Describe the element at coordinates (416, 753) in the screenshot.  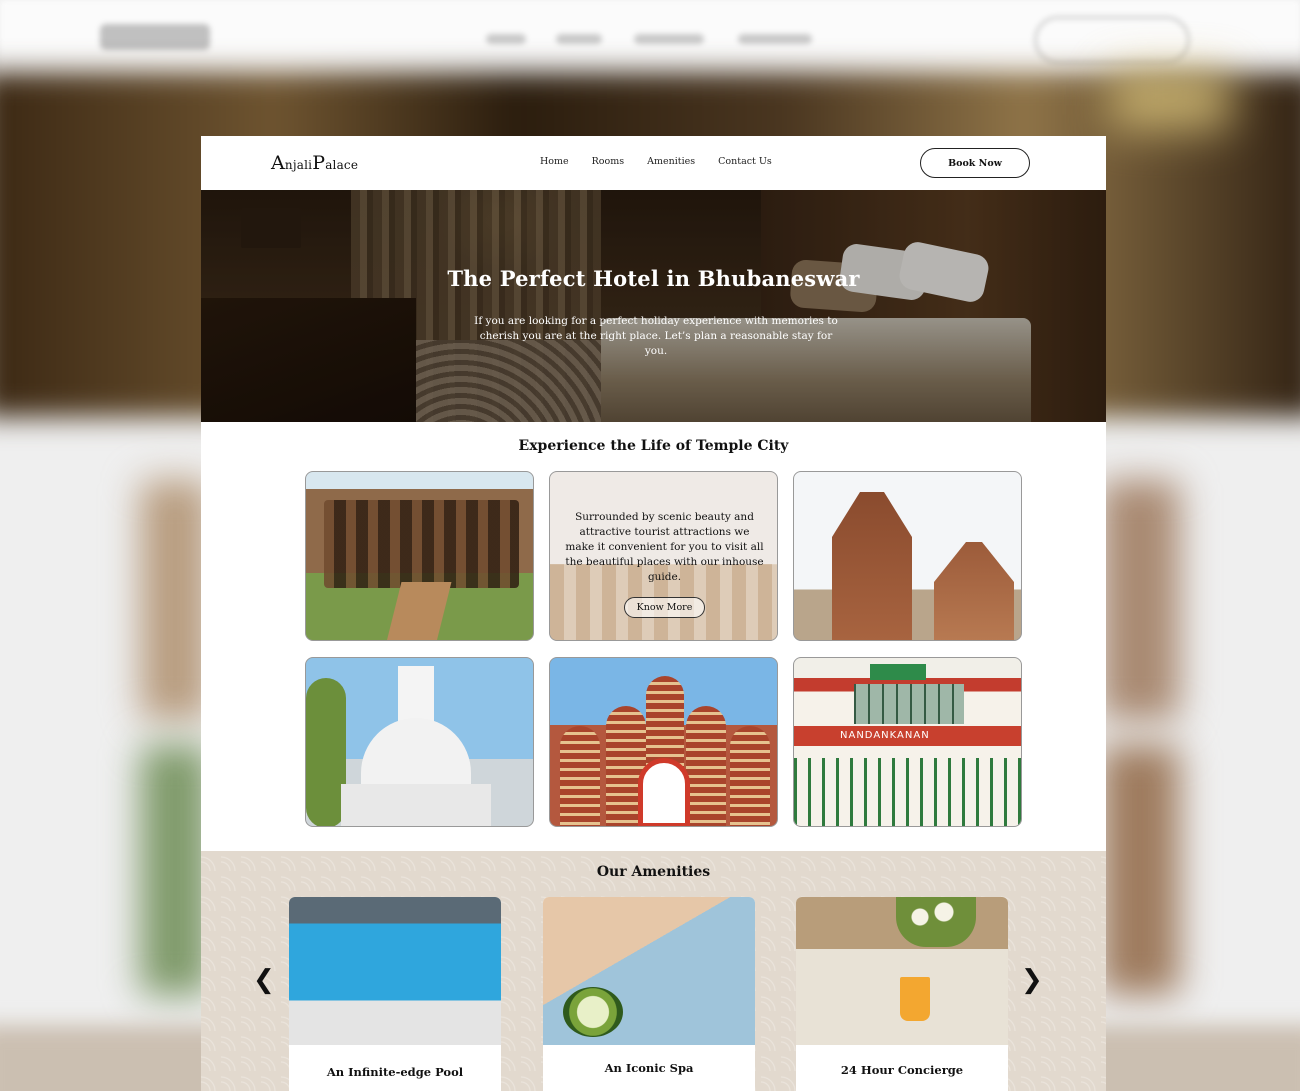
I see `stupa-dome` at that location.